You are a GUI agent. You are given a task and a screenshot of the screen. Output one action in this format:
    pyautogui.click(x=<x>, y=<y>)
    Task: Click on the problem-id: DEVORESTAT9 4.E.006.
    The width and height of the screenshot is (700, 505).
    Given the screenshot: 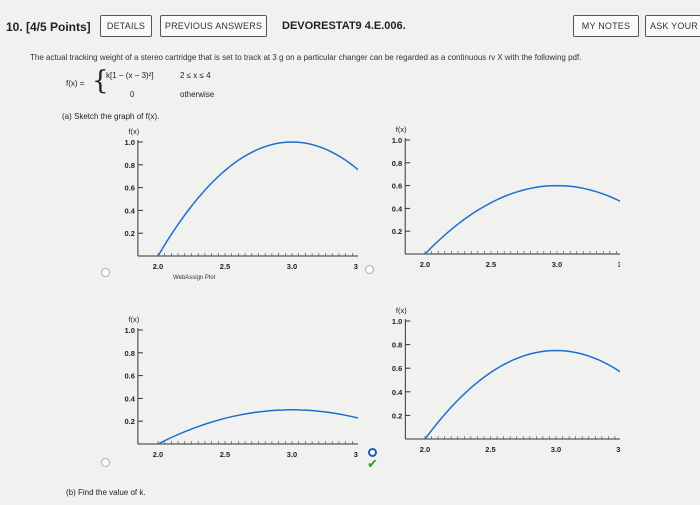 What is the action you would take?
    pyautogui.click(x=344, y=26)
    